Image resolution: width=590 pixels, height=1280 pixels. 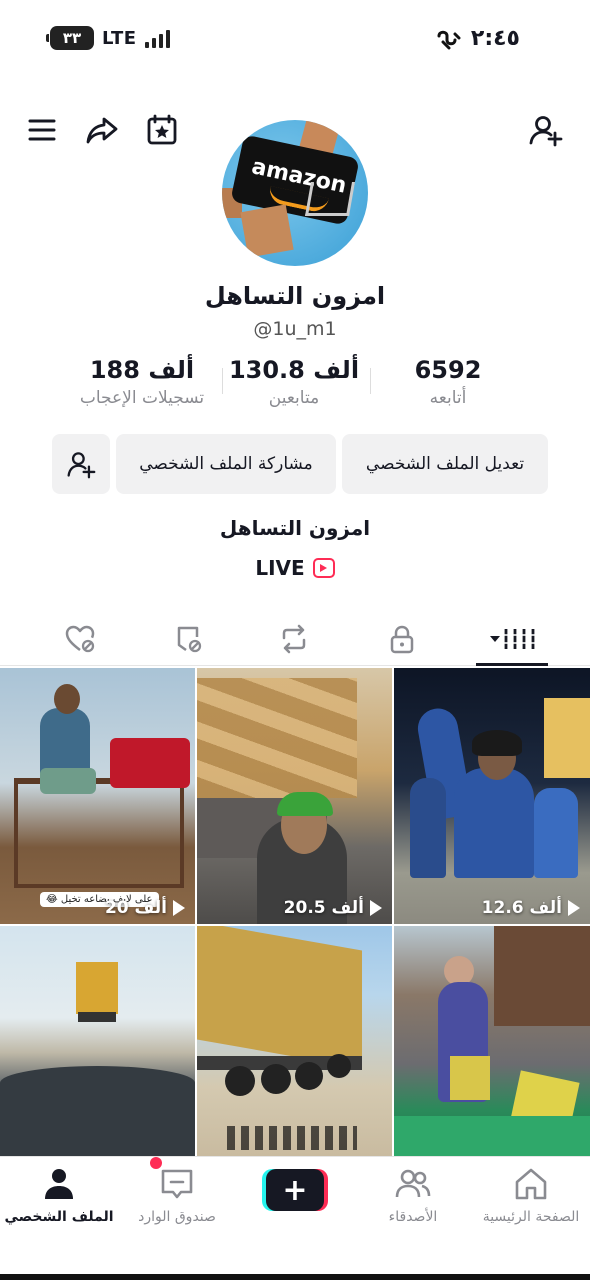 I want to click on nav-profile: الملف الشخصي, so click(x=59, y=1200).